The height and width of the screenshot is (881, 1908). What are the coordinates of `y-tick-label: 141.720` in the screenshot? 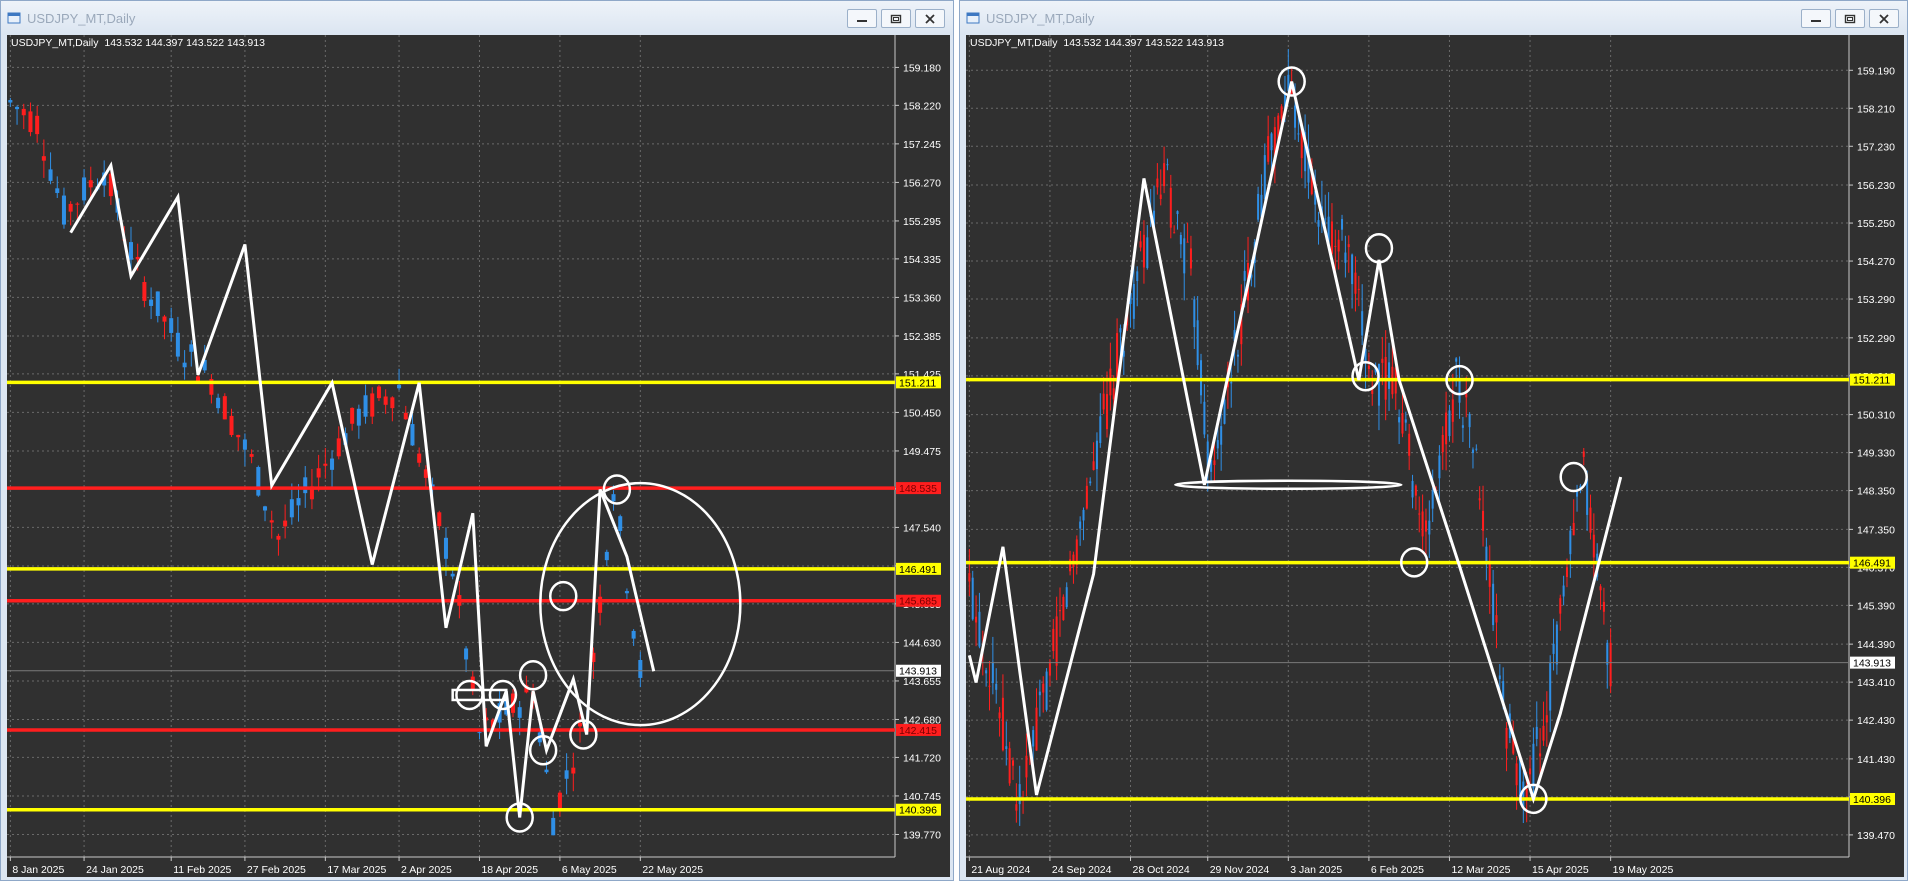 It's located at (922, 758).